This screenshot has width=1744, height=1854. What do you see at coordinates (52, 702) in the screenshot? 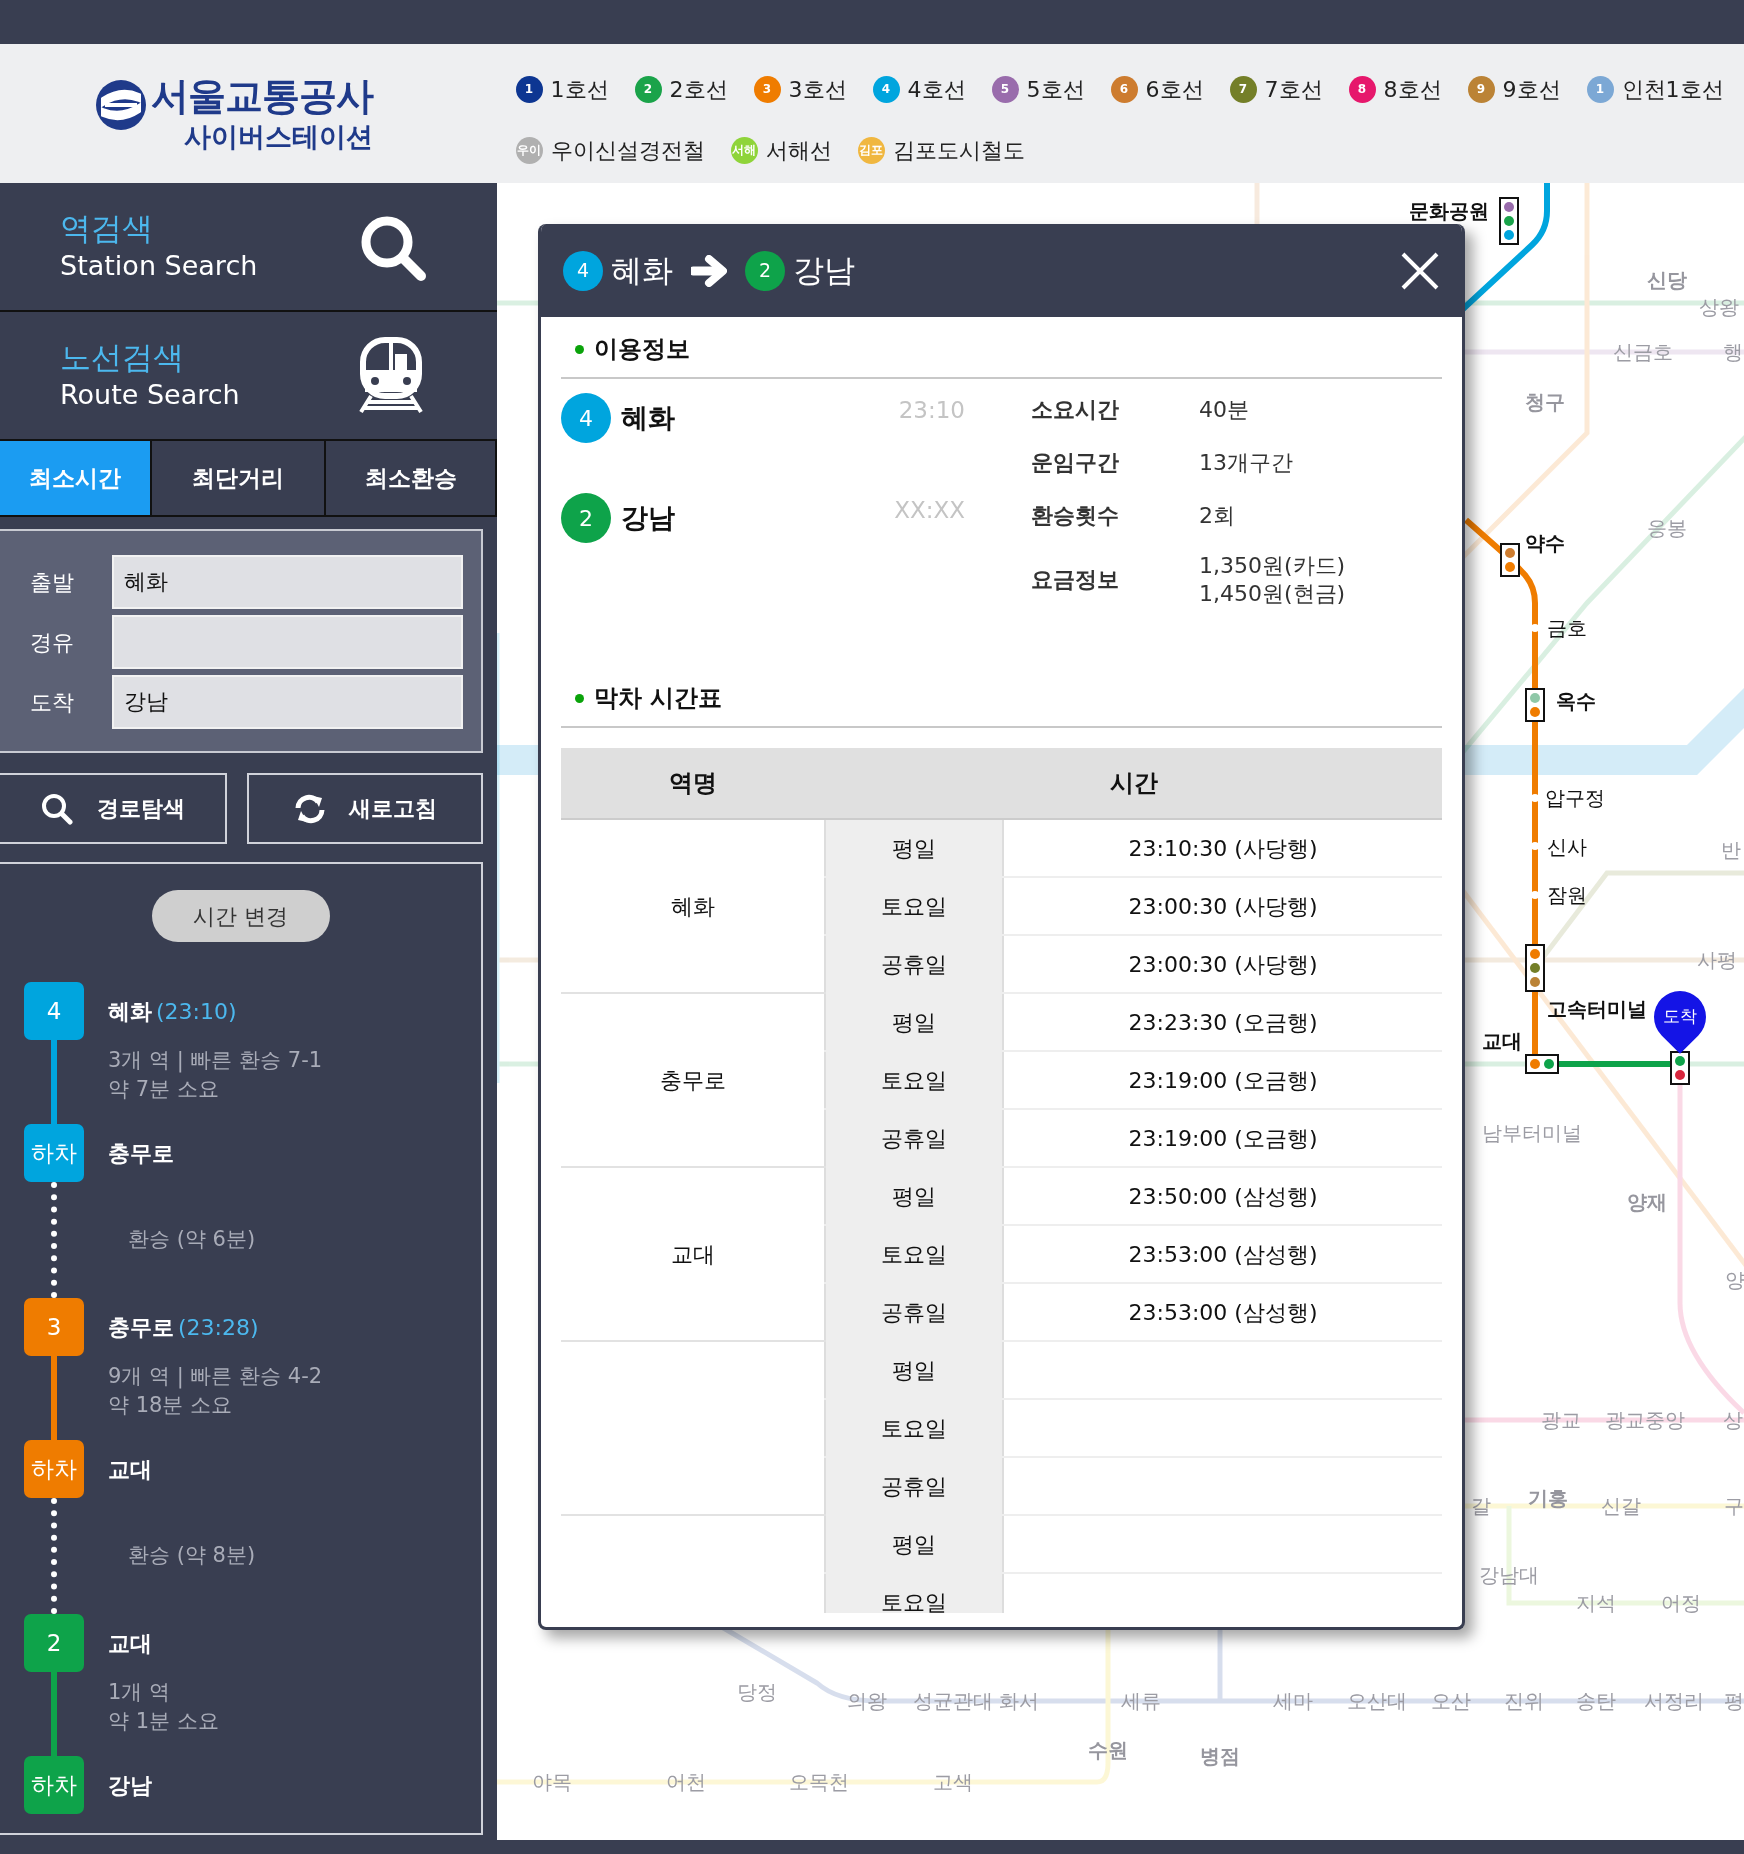
I see `field-label: 도착` at bounding box center [52, 702].